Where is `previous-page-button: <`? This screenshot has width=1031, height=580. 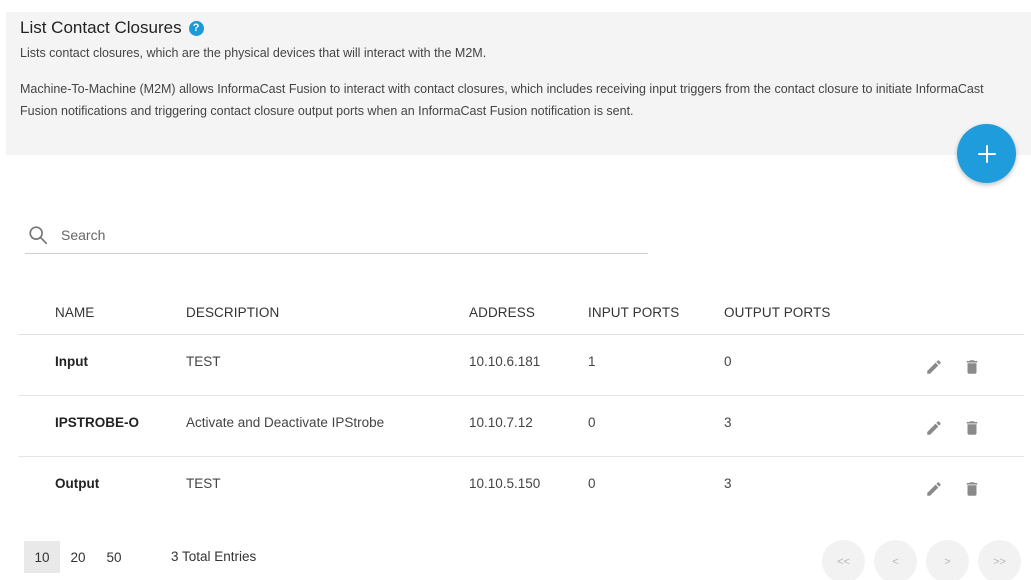
previous-page-button: < is located at coordinates (895, 560).